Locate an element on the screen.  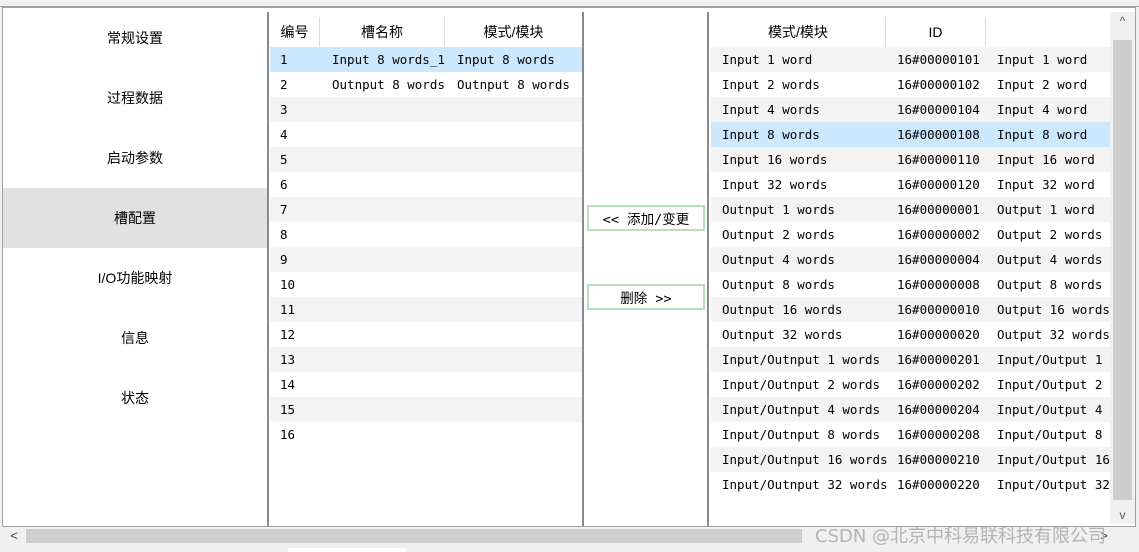
nav-item-3: 启动参数 is located at coordinates (135, 158).